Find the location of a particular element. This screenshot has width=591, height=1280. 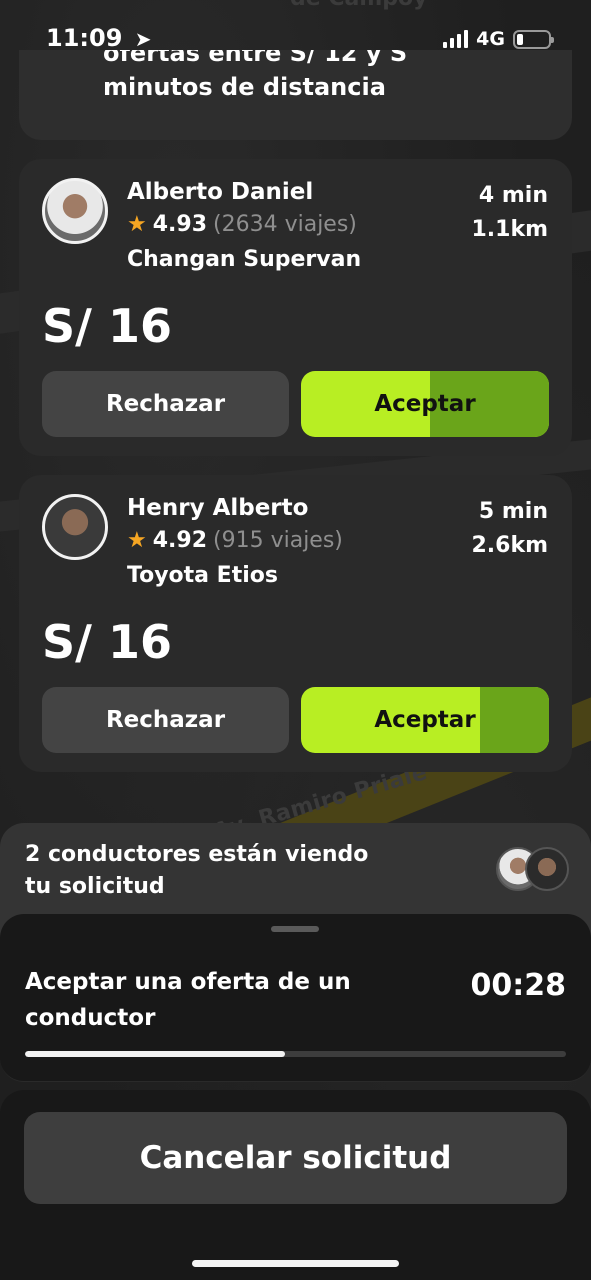

accept-timer-fill is located at coordinates (514, 720).